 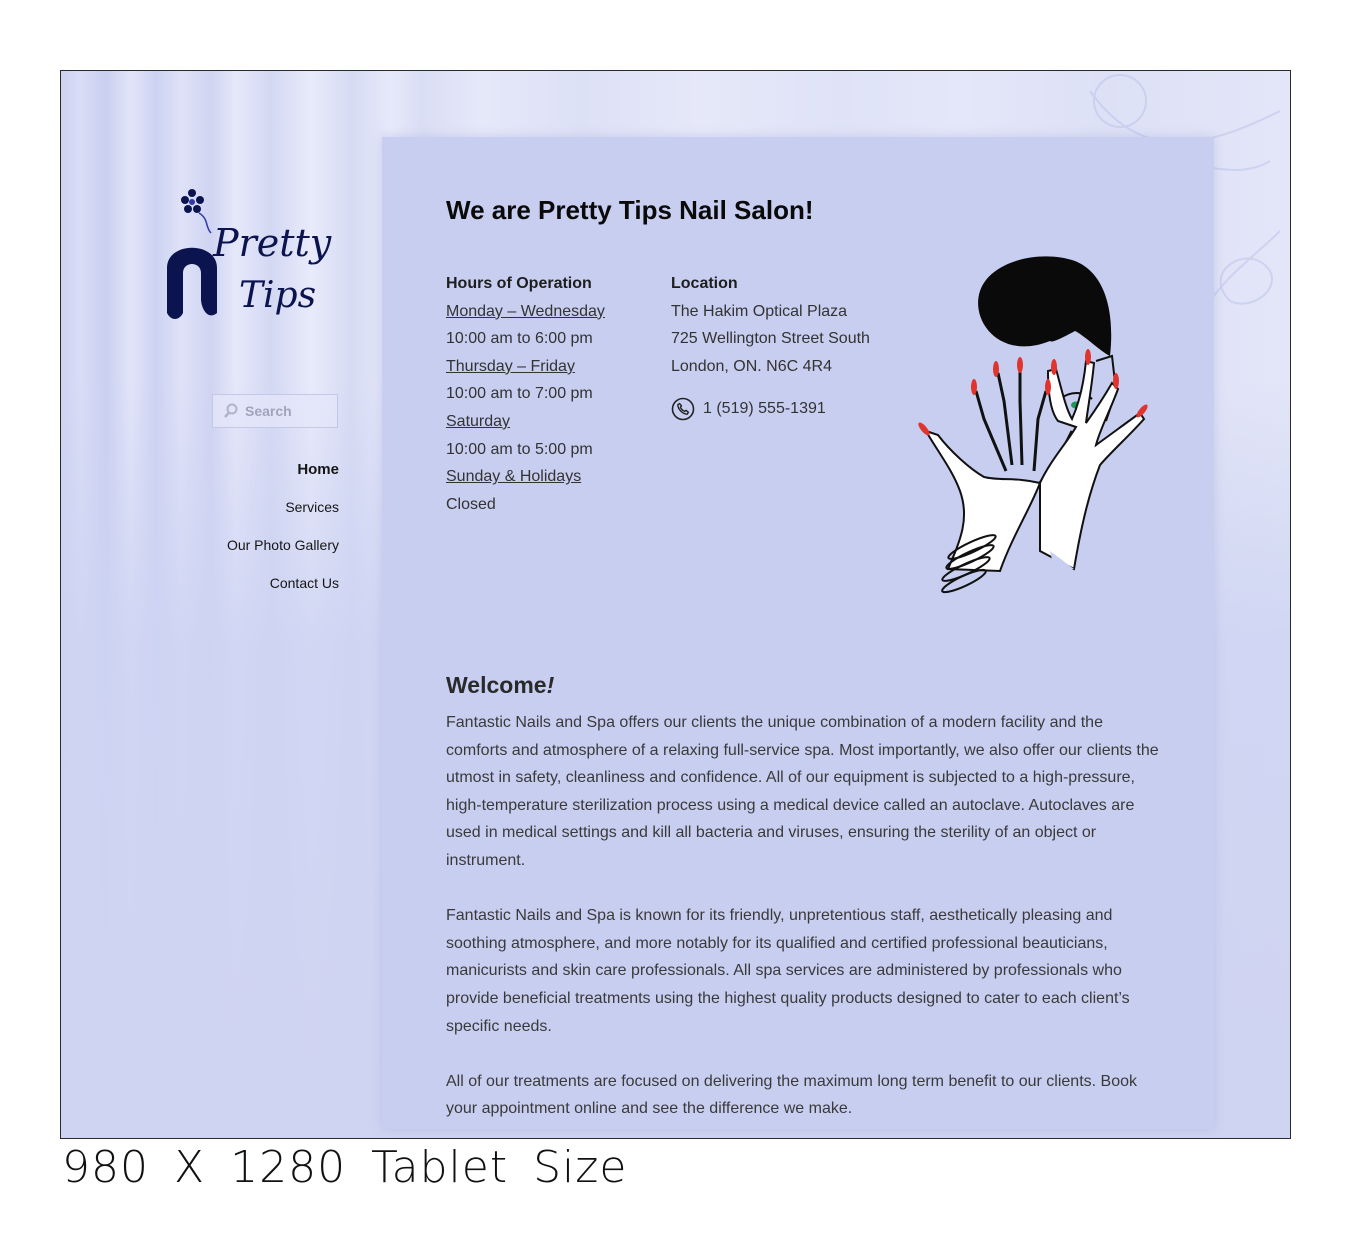 I want to click on site-logo: Pretty Tips, so click(x=246, y=263).